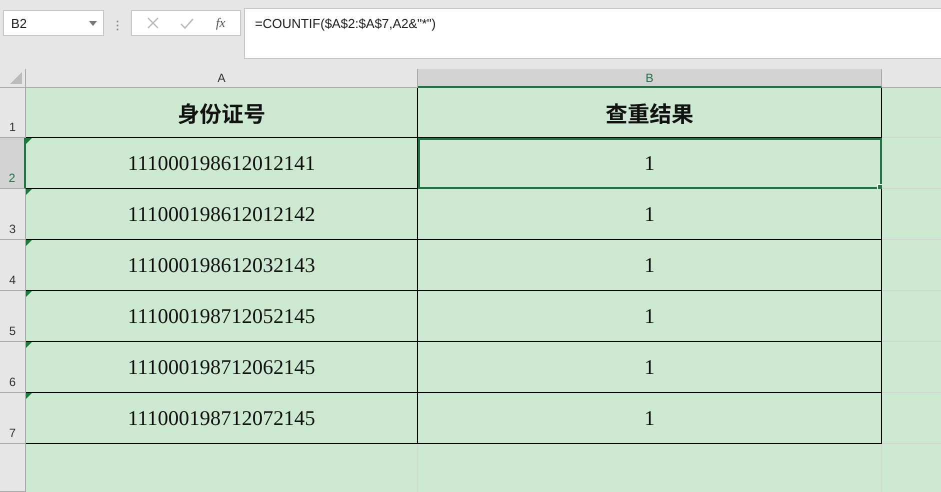 This screenshot has width=941, height=492. I want to click on column-title: 身份证号, so click(222, 113).